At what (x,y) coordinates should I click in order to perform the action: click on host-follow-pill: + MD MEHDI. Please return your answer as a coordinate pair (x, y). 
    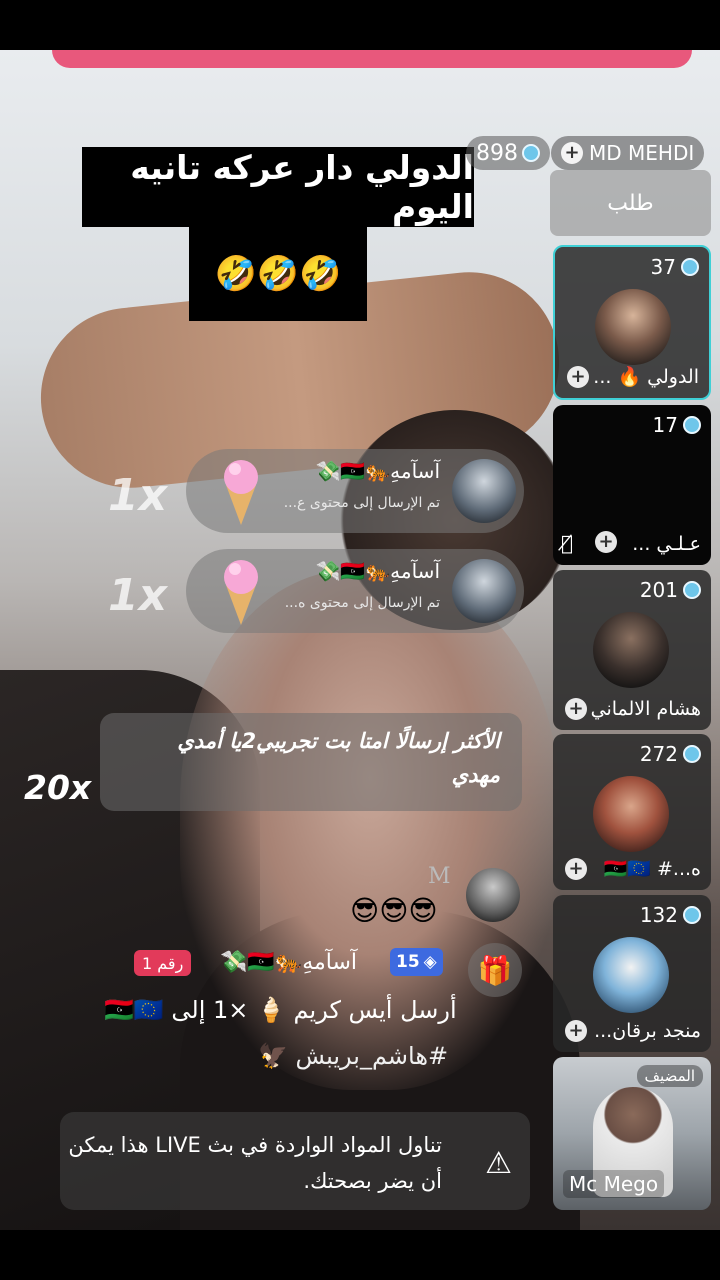
    Looking at the image, I should click on (628, 153).